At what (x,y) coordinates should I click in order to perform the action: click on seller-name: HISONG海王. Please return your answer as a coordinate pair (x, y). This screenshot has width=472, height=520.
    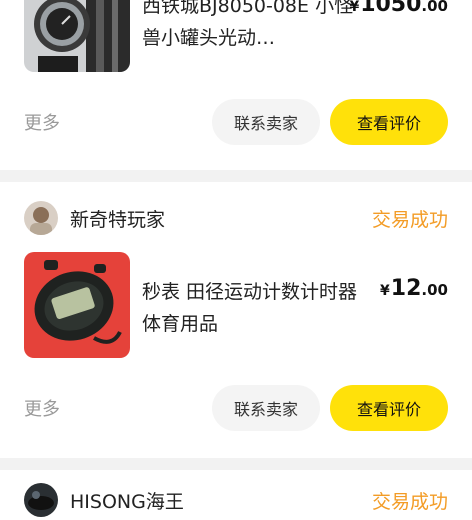
    Looking at the image, I should click on (221, 500).